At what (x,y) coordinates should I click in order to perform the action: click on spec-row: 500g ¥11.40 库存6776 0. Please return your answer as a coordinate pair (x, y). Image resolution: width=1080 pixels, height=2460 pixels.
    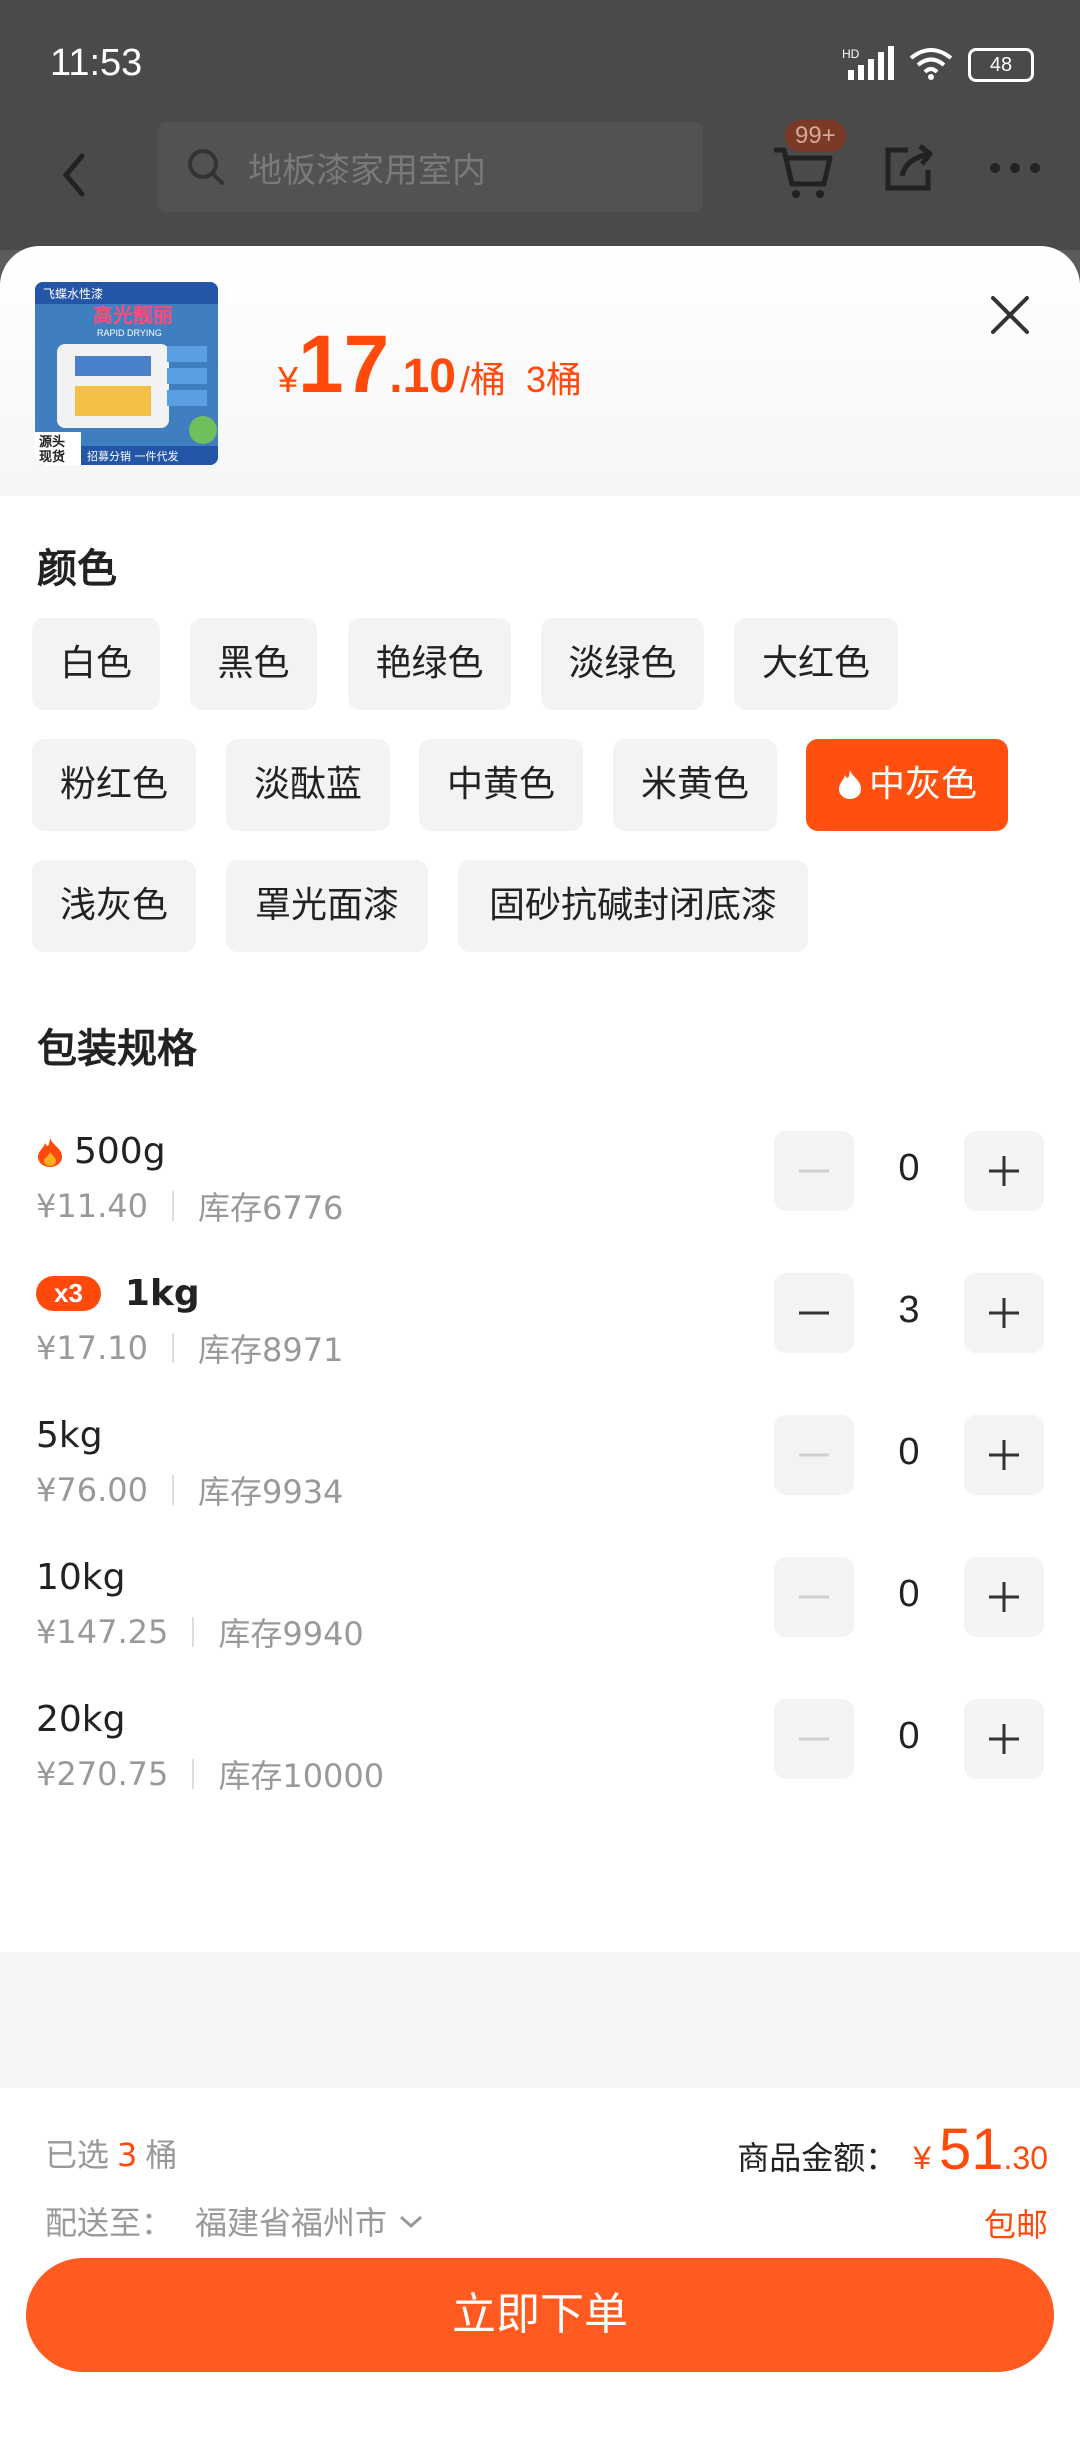
    Looking at the image, I should click on (540, 1191).